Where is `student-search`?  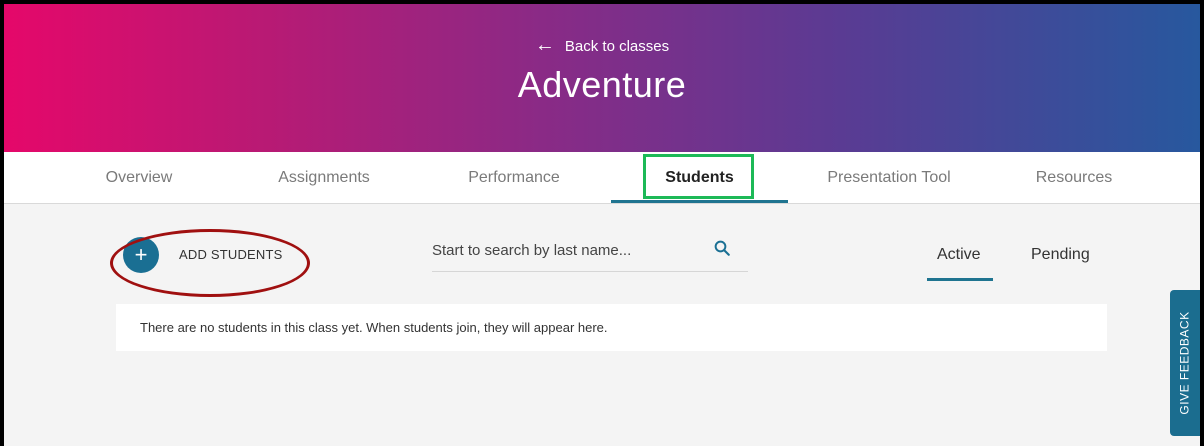
student-search is located at coordinates (590, 254).